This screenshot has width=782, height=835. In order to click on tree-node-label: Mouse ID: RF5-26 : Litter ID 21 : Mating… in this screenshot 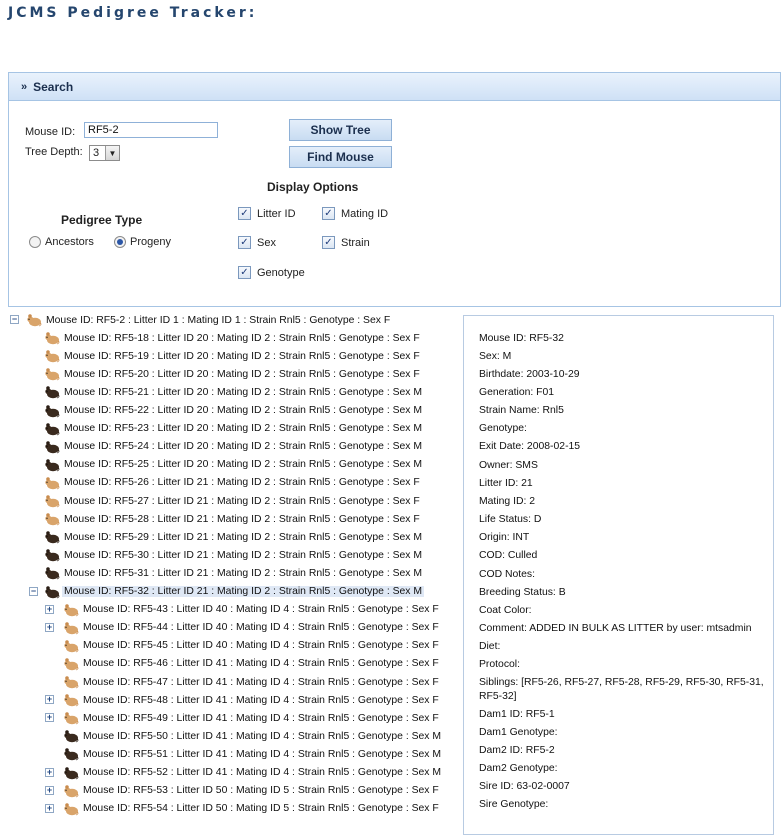, I will do `click(242, 482)`.